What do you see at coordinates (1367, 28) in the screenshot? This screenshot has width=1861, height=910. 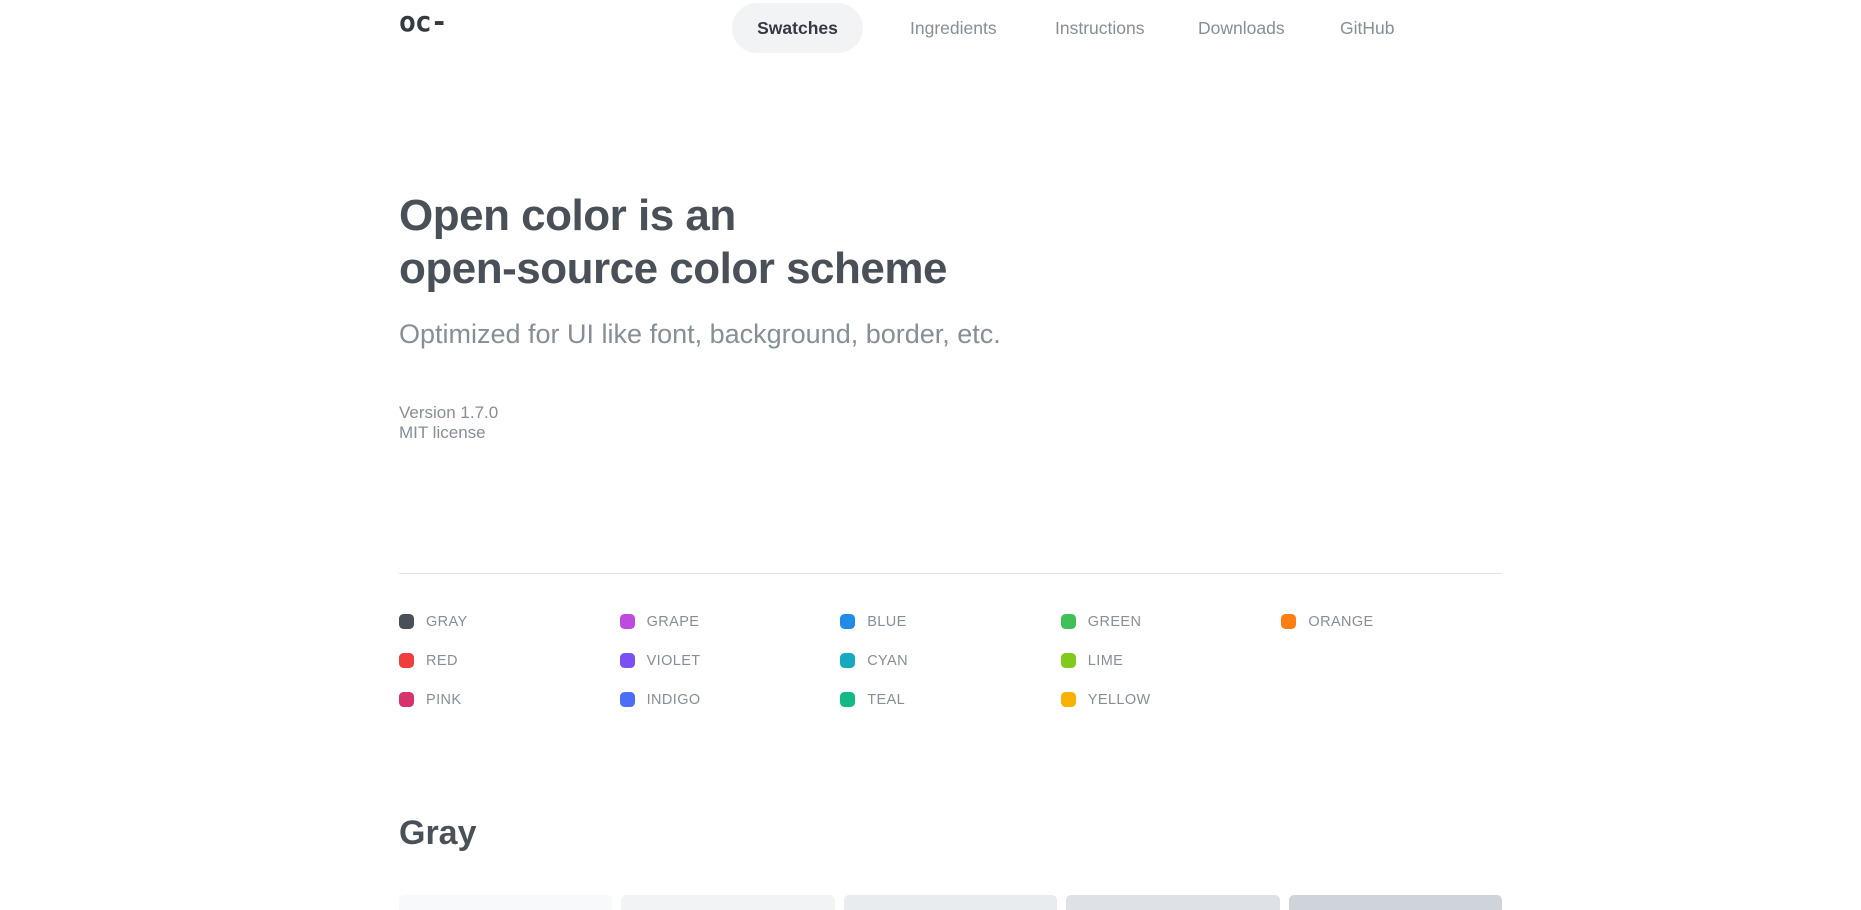 I see `nav-tab-github: GitHub` at bounding box center [1367, 28].